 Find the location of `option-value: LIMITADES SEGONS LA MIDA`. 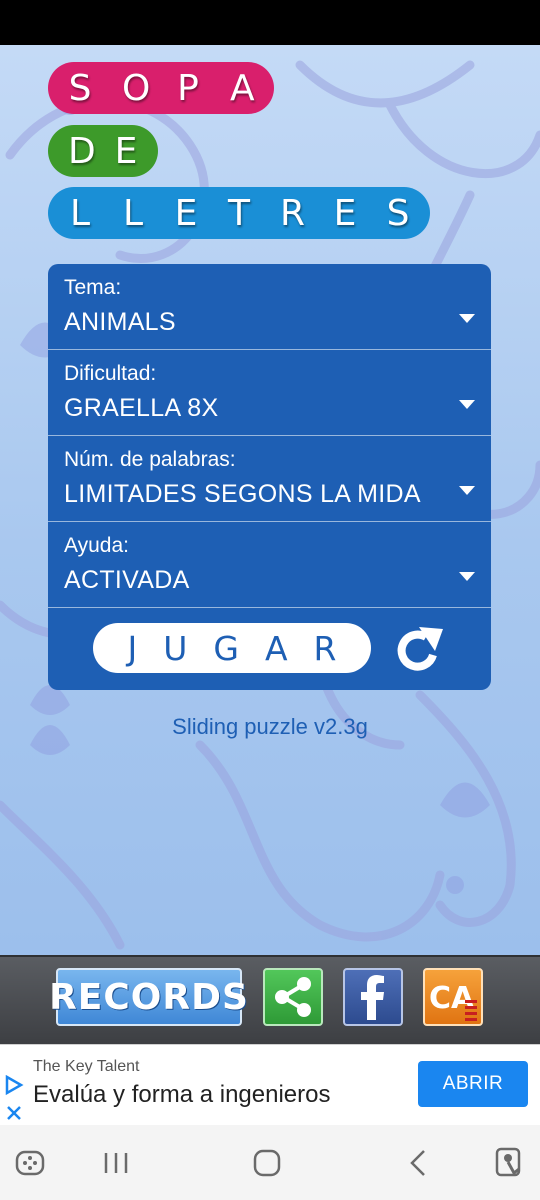

option-value: LIMITADES SEGONS LA MIDA is located at coordinates (242, 494).